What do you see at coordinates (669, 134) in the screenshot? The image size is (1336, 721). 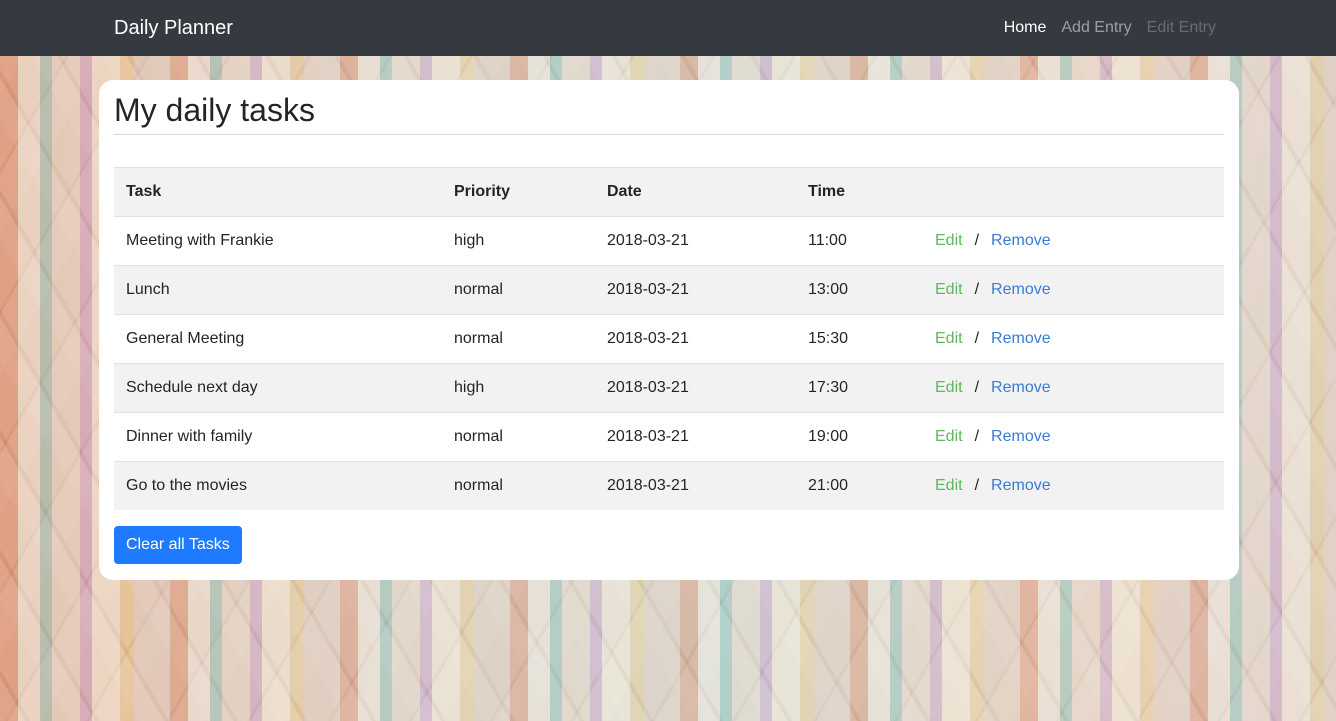 I see `title-divider` at bounding box center [669, 134].